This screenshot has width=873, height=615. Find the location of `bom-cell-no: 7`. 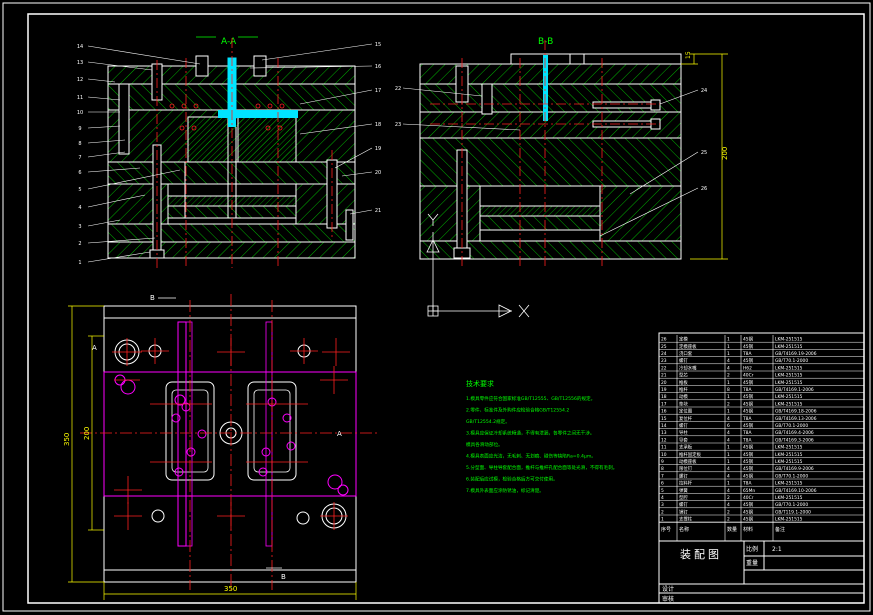

bom-cell-no: 7 is located at coordinates (662, 476).